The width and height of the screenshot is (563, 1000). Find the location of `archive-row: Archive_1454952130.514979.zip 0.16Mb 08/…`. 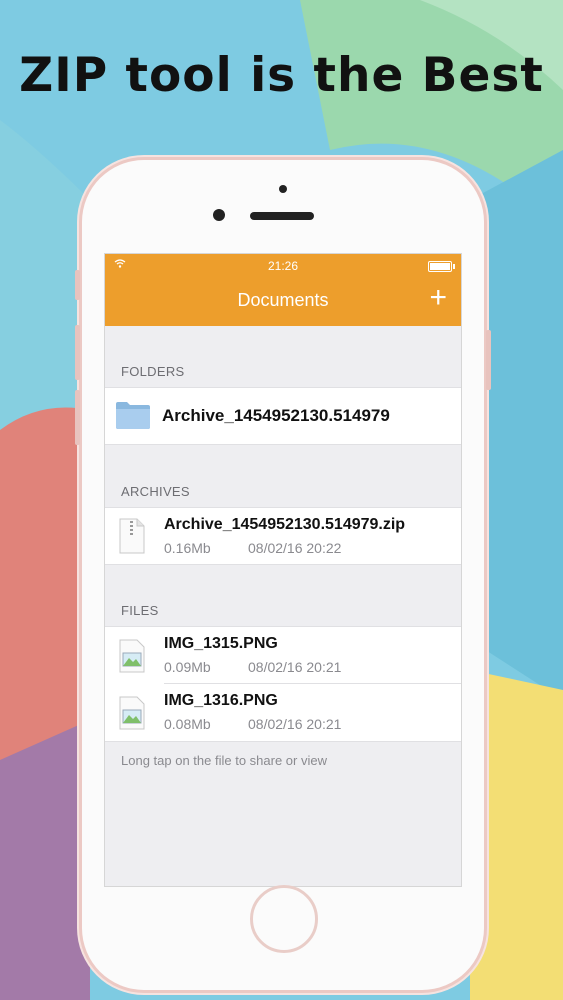

archive-row: Archive_1454952130.514979.zip 0.16Mb 08/… is located at coordinates (283, 536).